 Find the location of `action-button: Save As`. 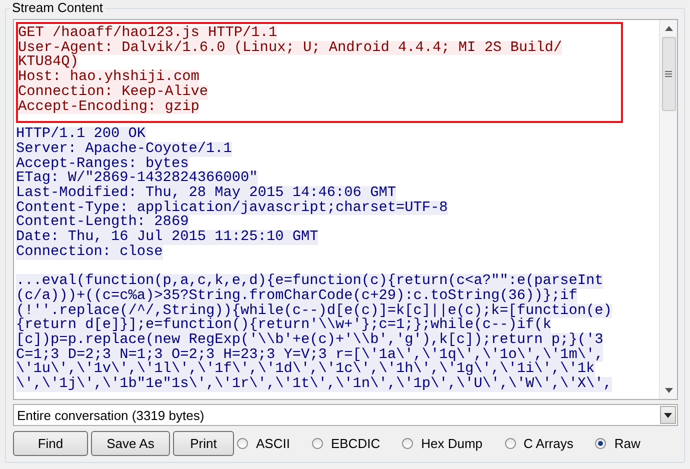

action-button: Save As is located at coordinates (130, 443).